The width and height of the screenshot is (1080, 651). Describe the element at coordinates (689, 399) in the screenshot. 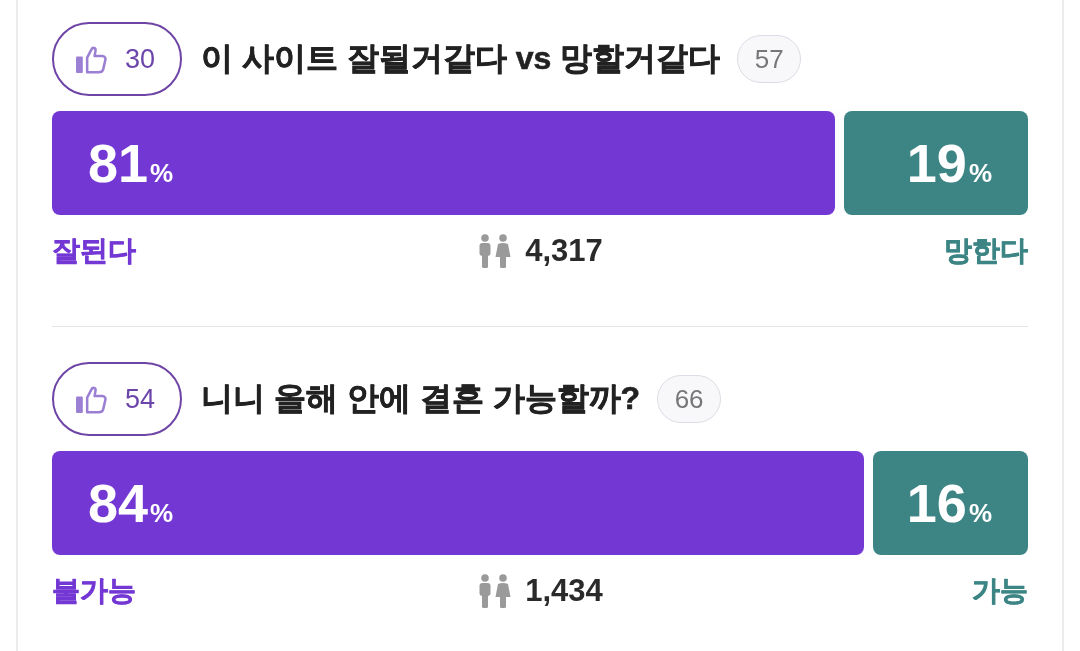

I see `comment-count-badge: 66` at that location.